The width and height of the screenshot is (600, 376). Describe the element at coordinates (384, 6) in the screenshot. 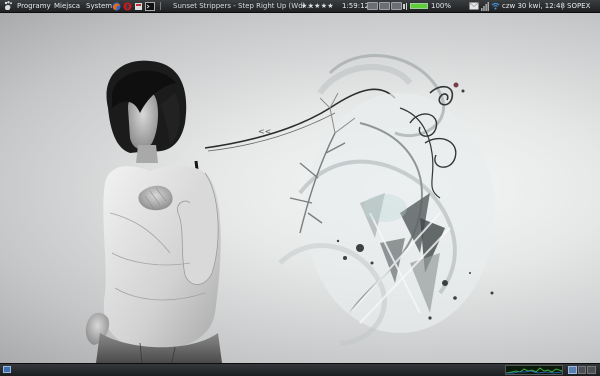

I see `play-pause-button` at that location.